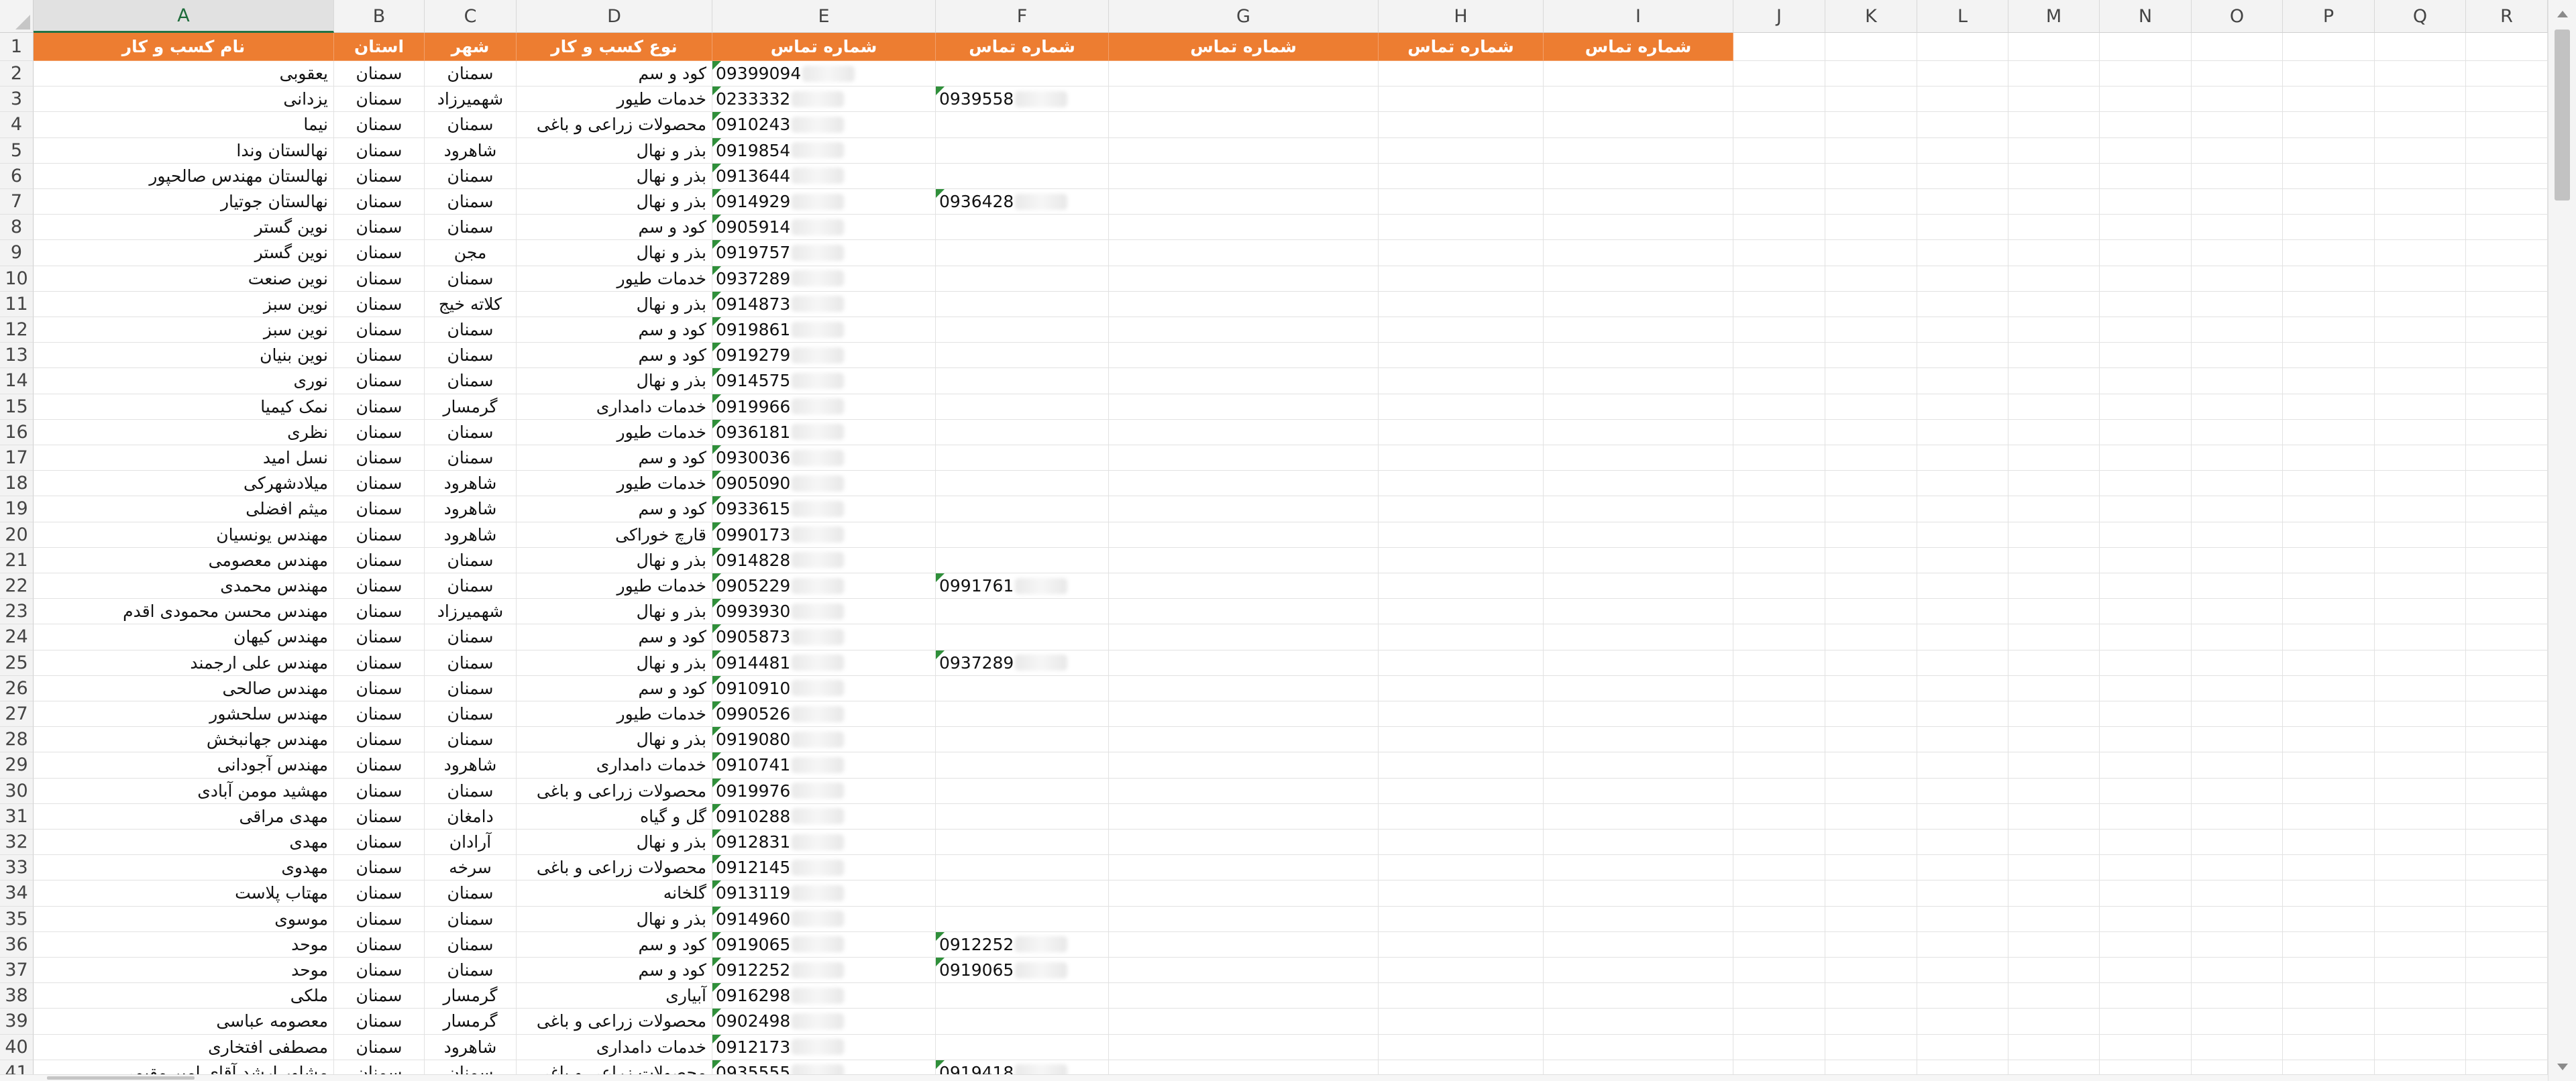 This screenshot has width=2576, height=1081. What do you see at coordinates (184, 688) in the screenshot?
I see `business-name-cell: مهندس صالحی` at bounding box center [184, 688].